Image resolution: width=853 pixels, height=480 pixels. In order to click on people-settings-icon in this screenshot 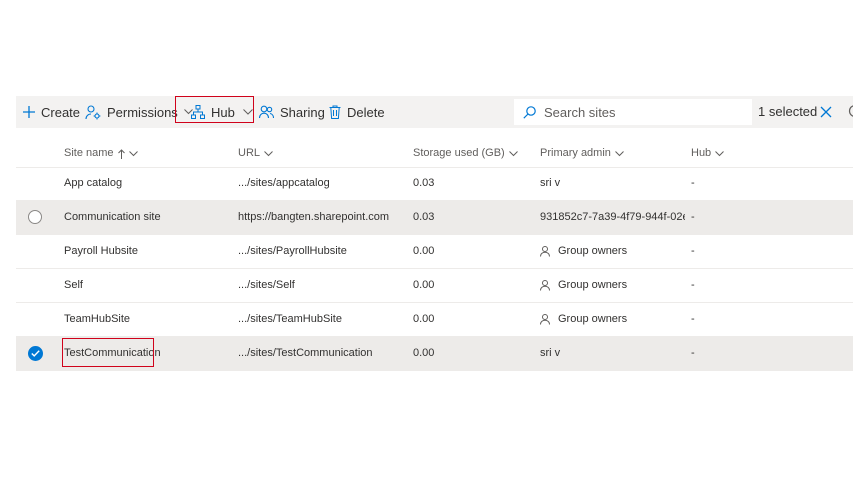, I will do `click(93, 111)`.